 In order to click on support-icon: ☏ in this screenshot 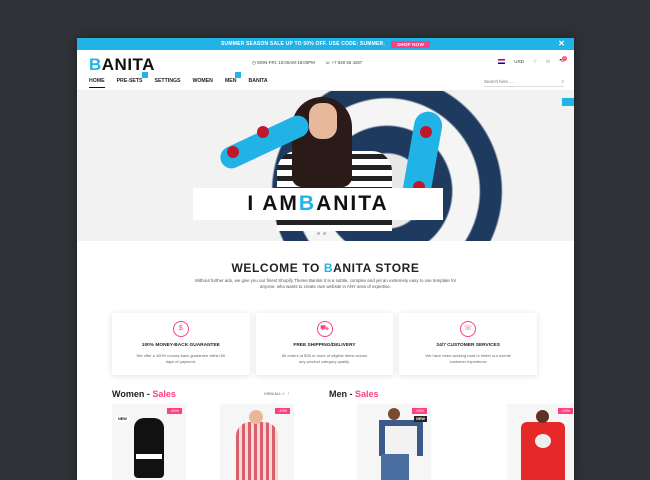, I will do `click(468, 329)`.